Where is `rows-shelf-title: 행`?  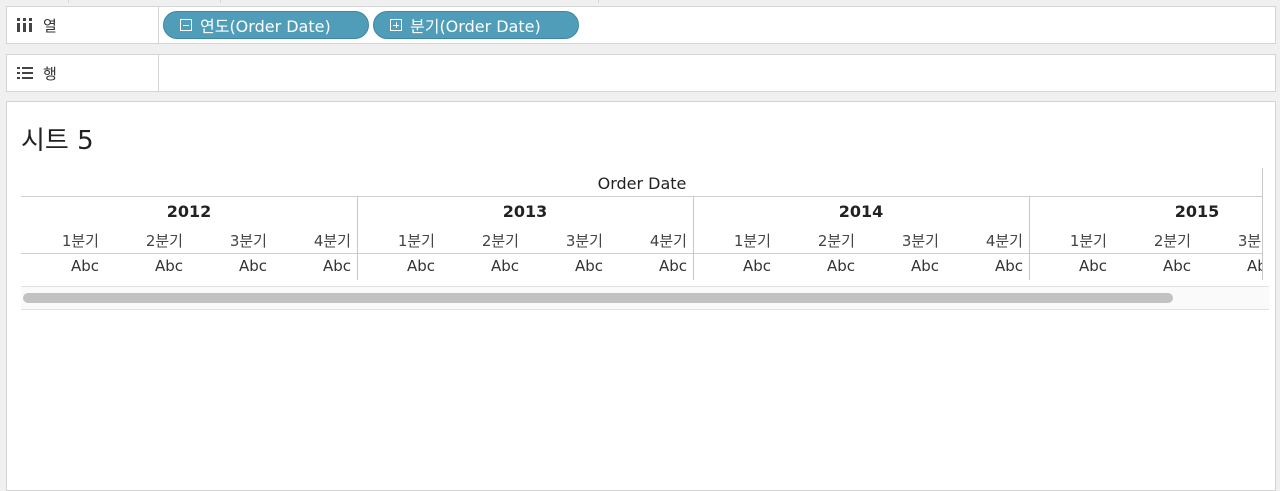 rows-shelf-title: 행 is located at coordinates (50, 73).